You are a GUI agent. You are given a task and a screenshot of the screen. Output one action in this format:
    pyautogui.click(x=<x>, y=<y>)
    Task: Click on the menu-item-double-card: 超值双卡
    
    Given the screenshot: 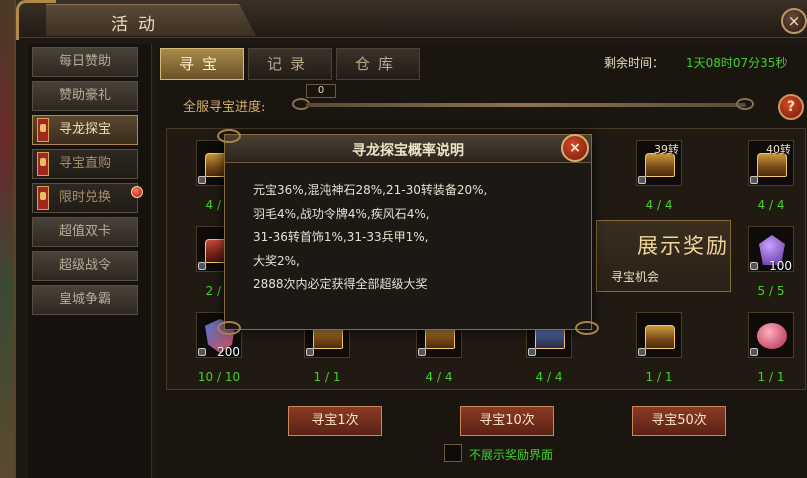 What is the action you would take?
    pyautogui.click(x=85, y=232)
    